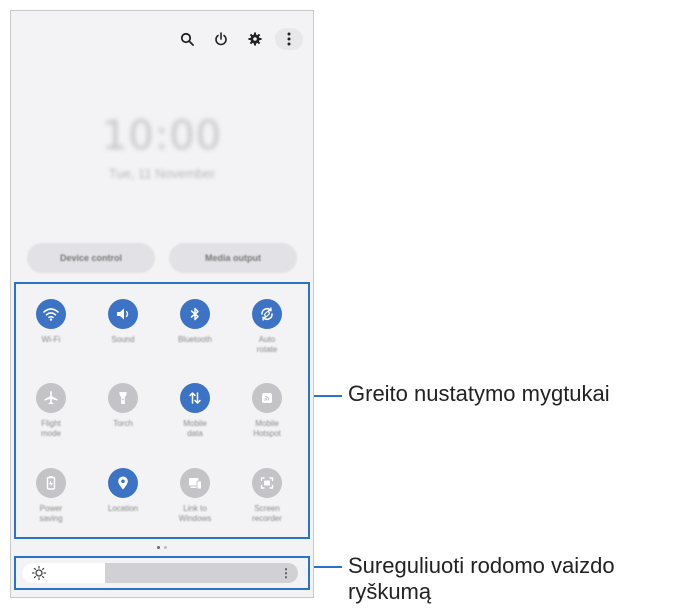 Image resolution: width=688 pixels, height=610 pixels. What do you see at coordinates (481, 578) in the screenshot?
I see `callout-brightness: Sureguliuoti rodomo vaizdo ryškumą` at bounding box center [481, 578].